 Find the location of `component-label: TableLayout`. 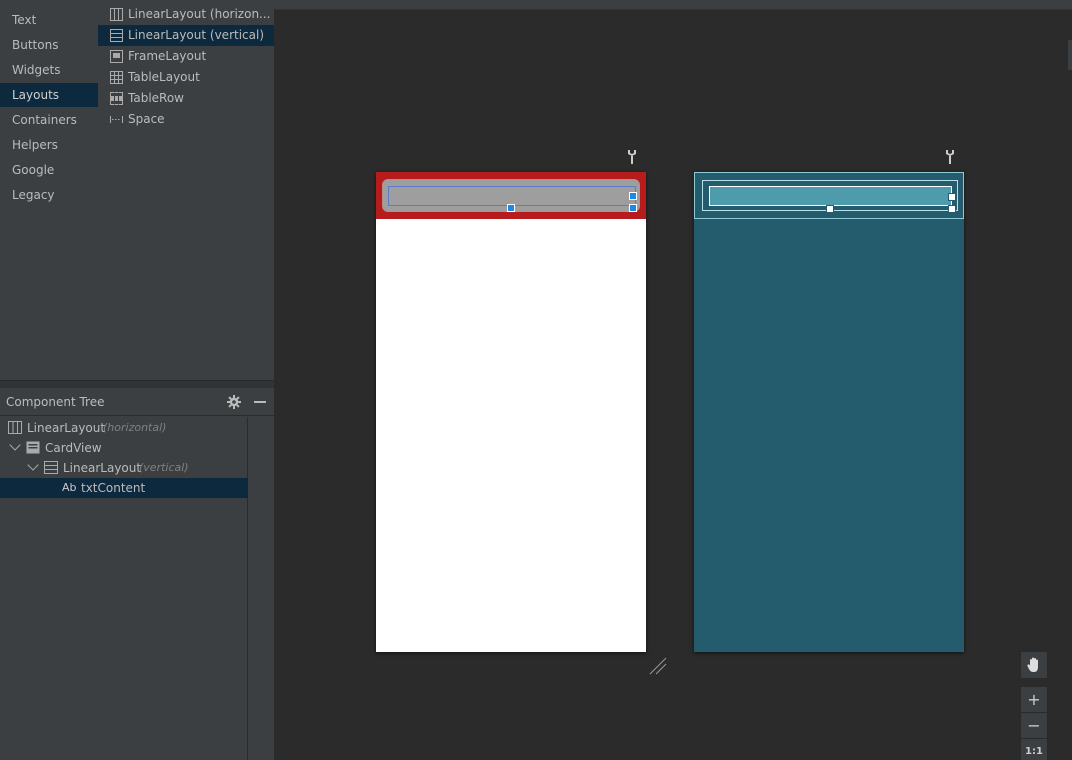

component-label: TableLayout is located at coordinates (164, 77).